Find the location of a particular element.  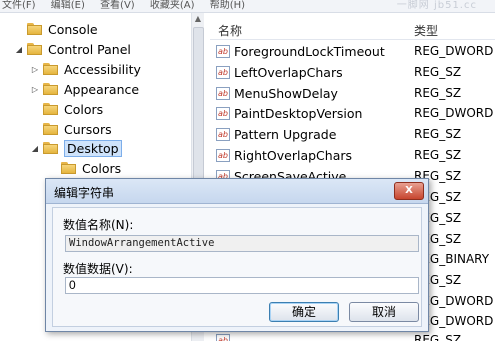

value-name: MenuShowDelay is located at coordinates (286, 93).